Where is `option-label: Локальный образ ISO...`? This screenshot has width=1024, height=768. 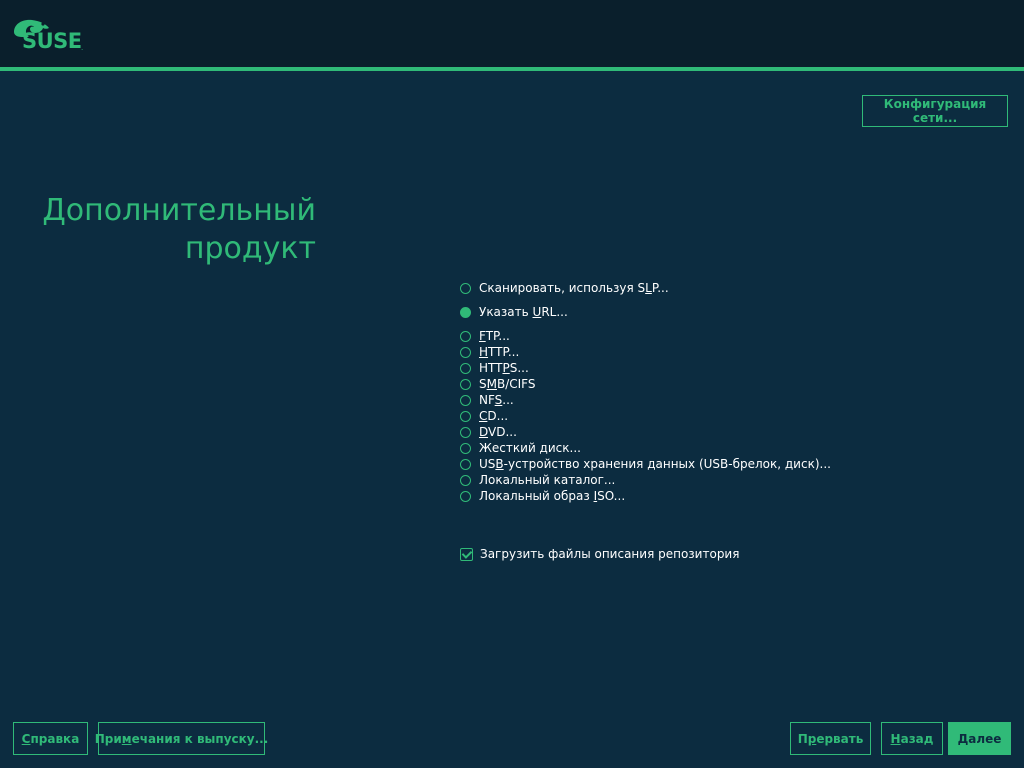
option-label: Локальный образ ISO... is located at coordinates (552, 496).